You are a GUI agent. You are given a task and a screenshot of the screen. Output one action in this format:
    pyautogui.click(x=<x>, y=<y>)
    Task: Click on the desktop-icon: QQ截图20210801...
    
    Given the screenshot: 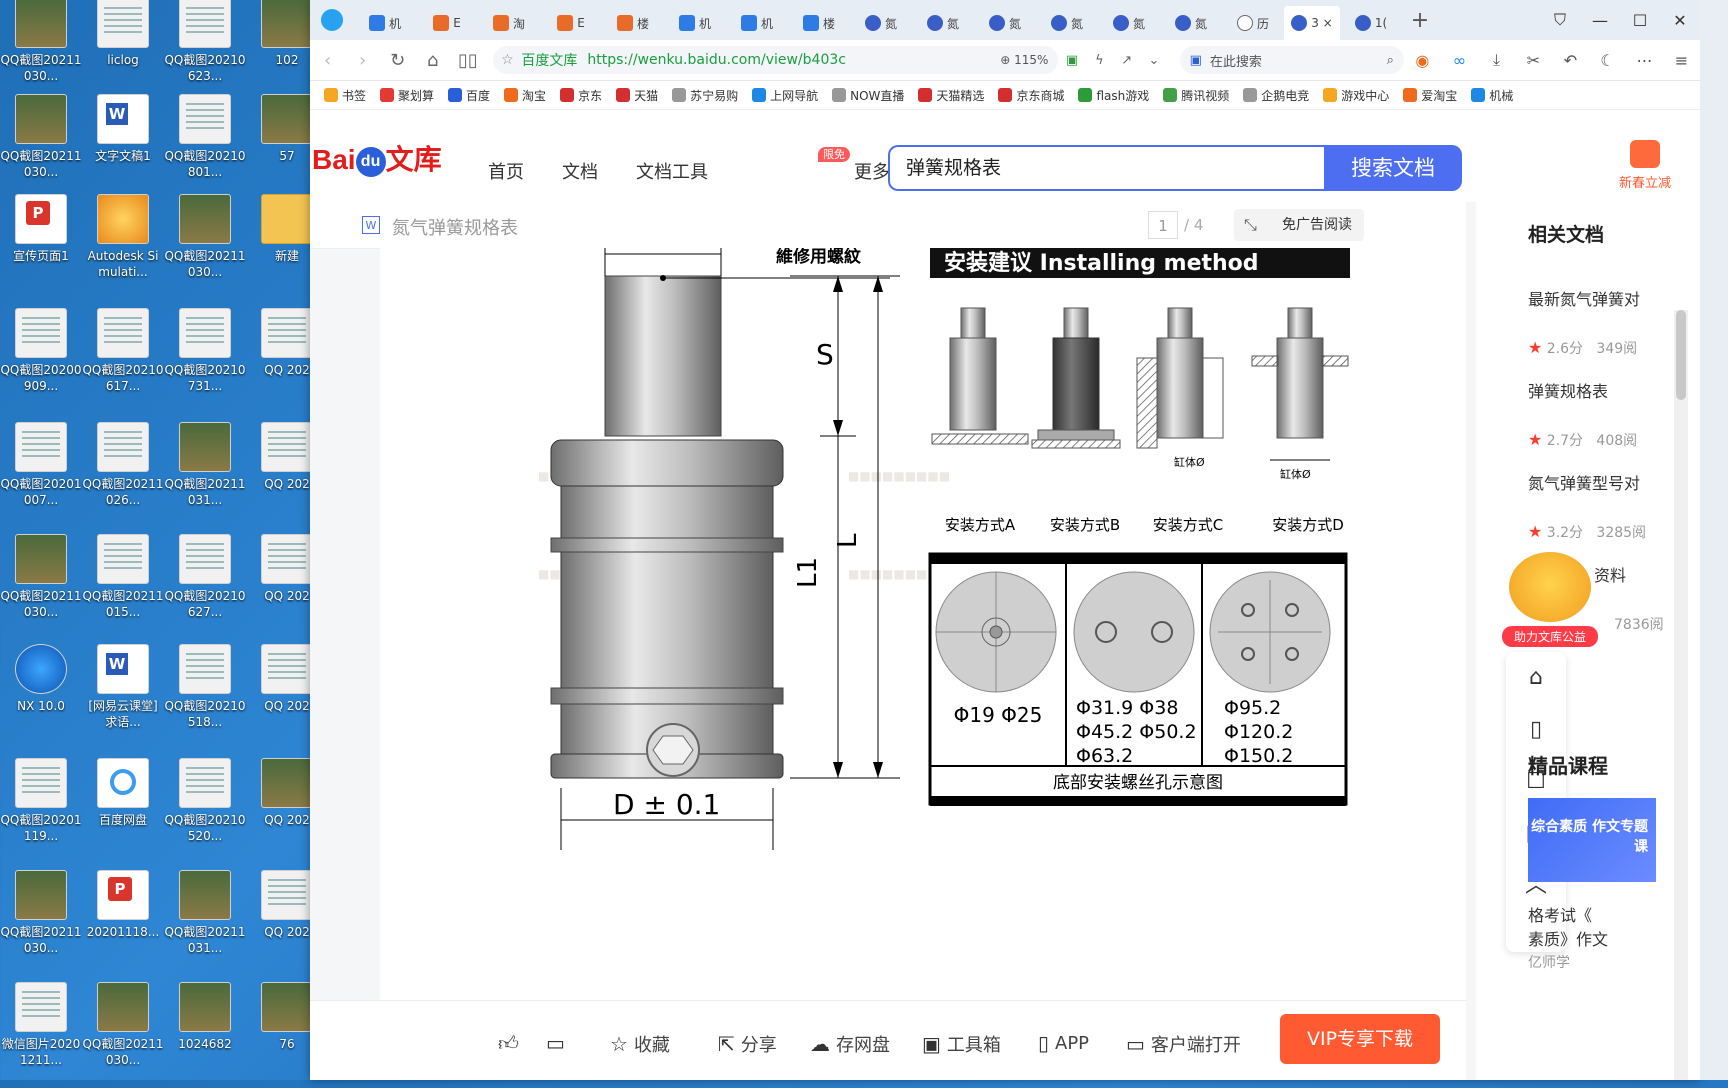 What is the action you would take?
    pyautogui.click(x=205, y=145)
    